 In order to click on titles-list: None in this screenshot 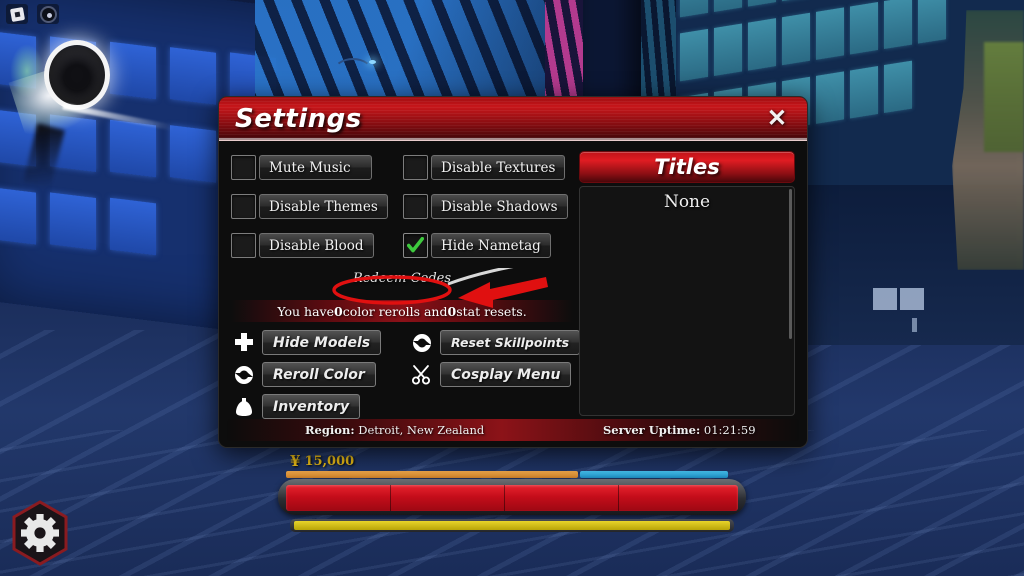, I will do `click(687, 301)`.